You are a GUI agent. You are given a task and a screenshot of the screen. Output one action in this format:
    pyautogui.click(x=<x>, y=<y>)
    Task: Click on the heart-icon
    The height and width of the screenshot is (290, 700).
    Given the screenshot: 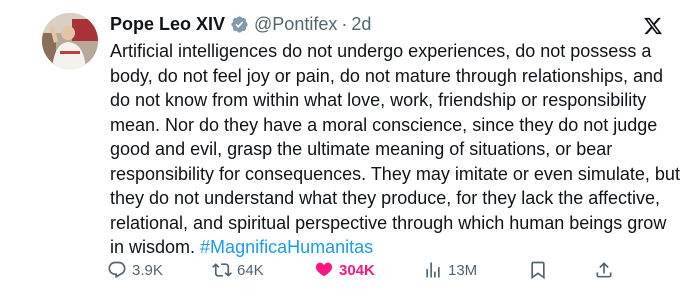 What is the action you would take?
    pyautogui.click(x=324, y=269)
    